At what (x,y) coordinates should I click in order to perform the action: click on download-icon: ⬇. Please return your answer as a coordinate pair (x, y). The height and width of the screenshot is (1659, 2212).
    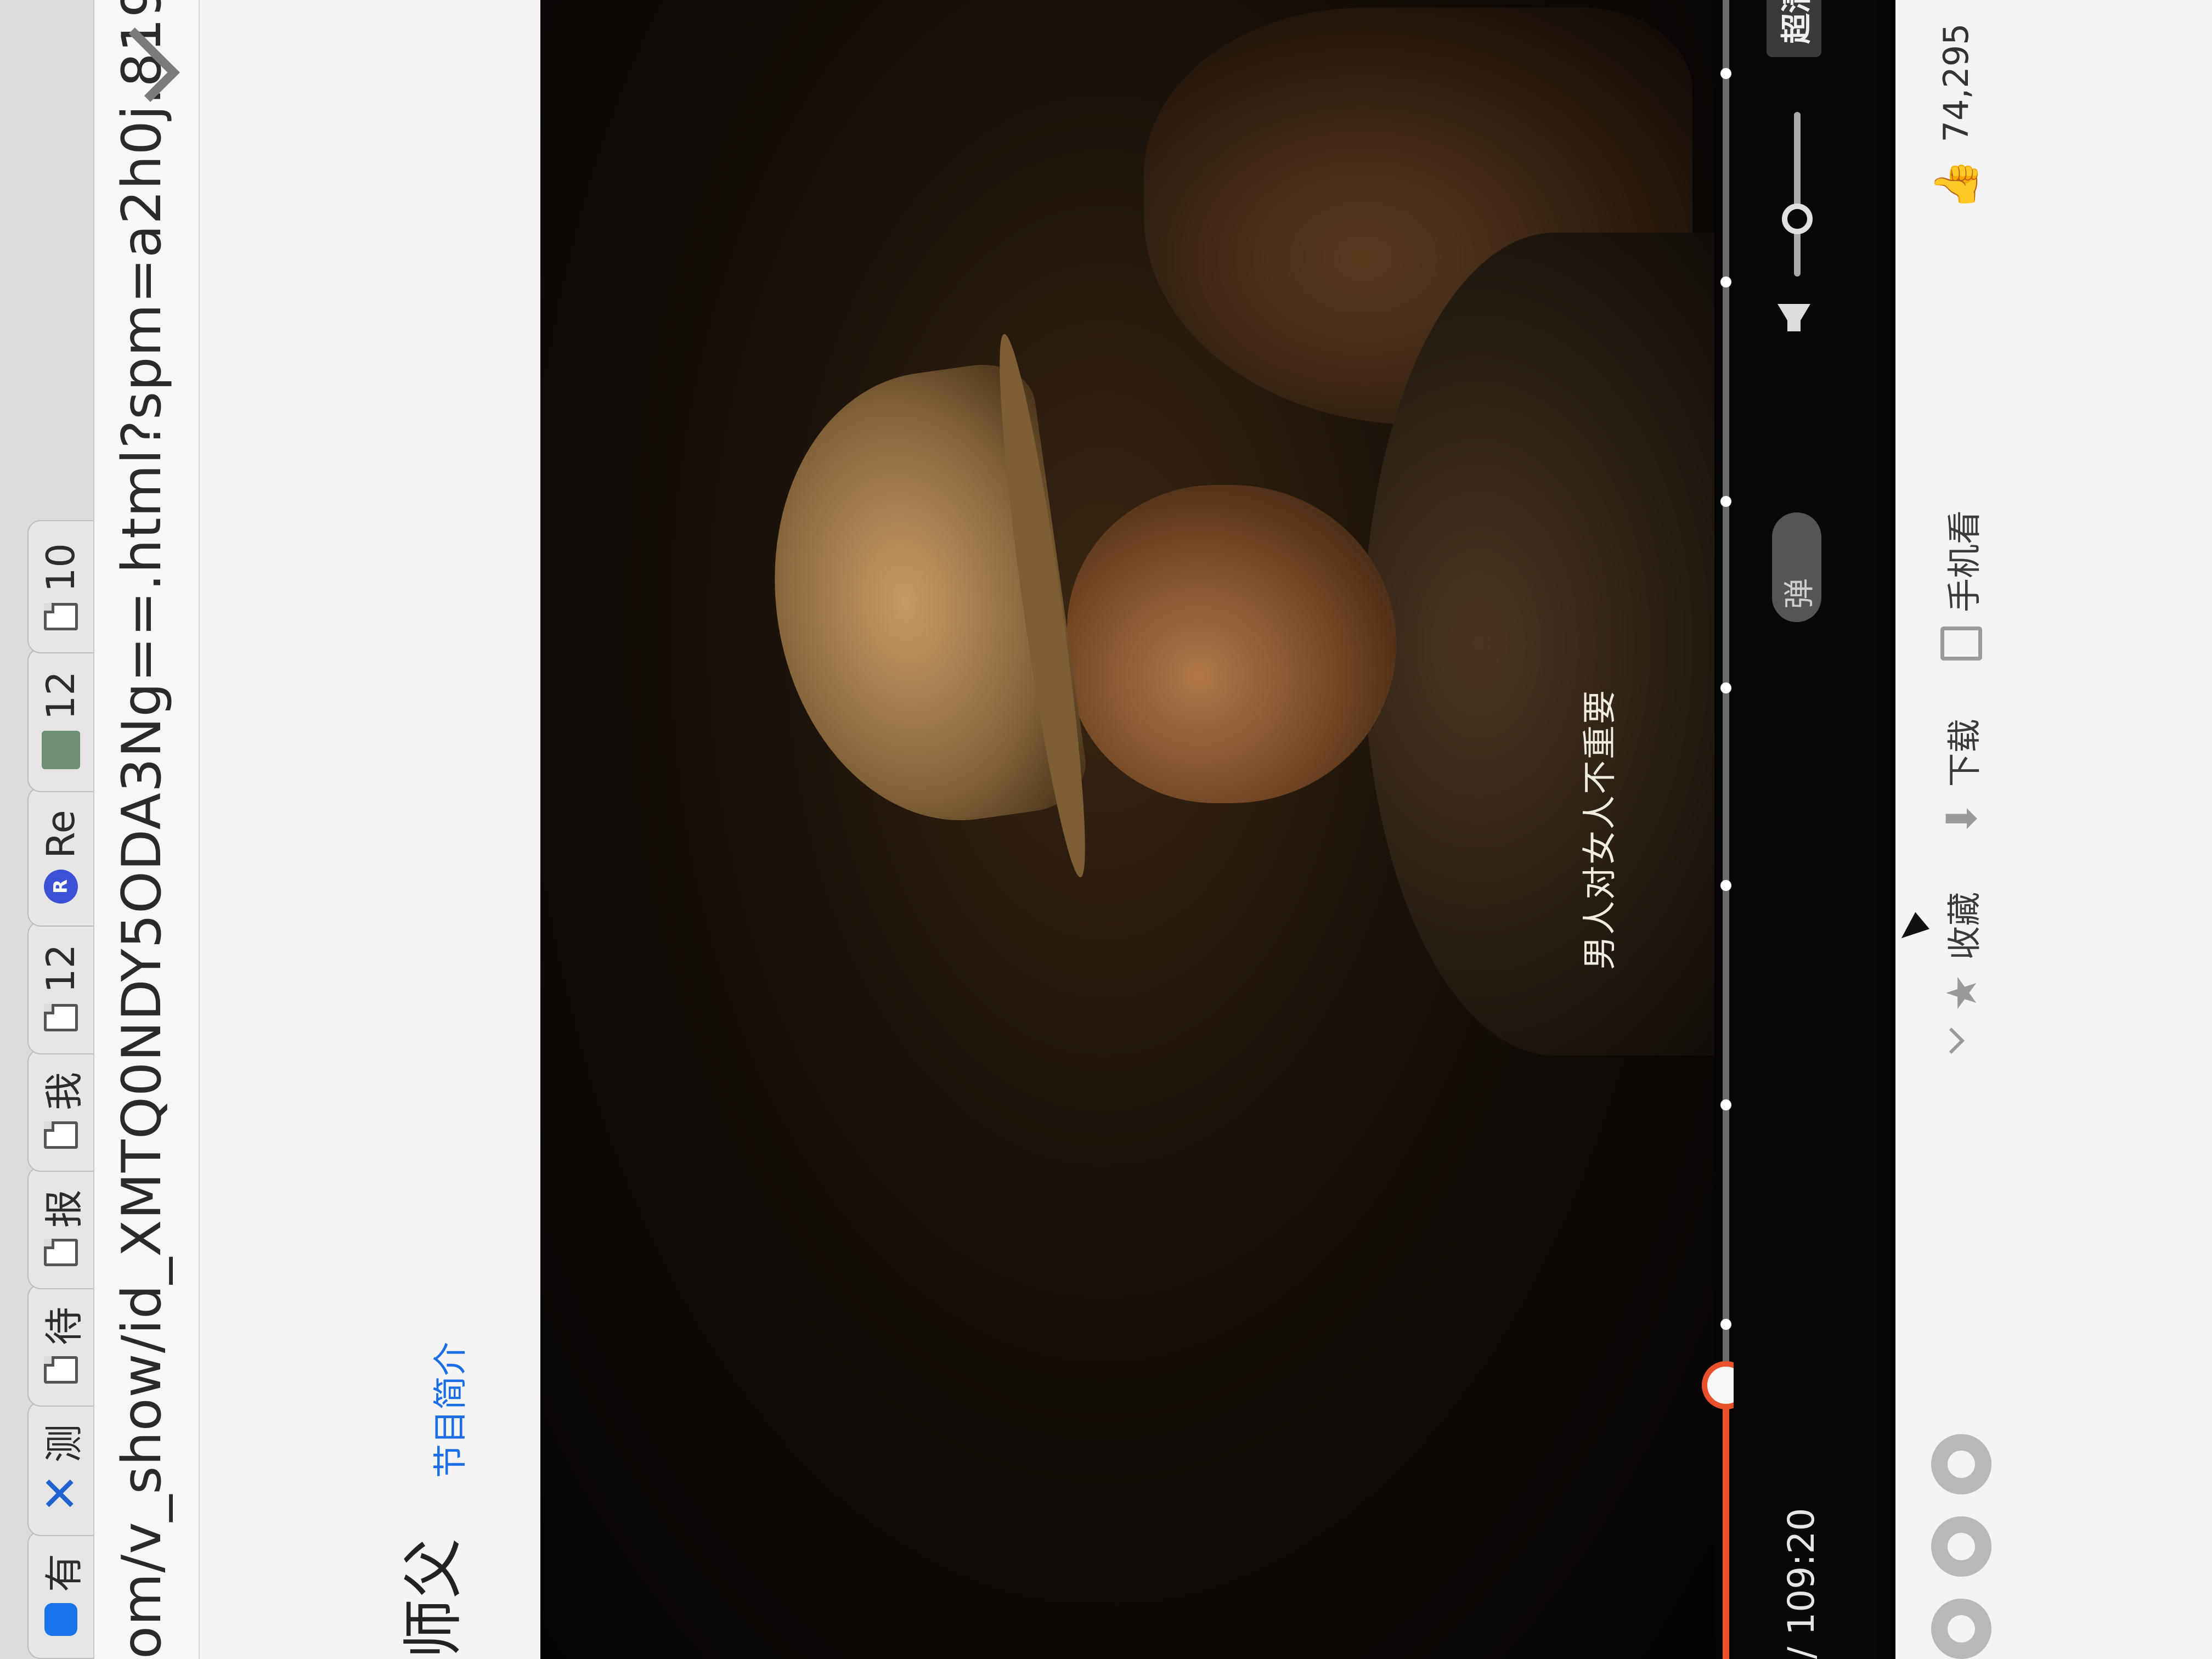
    Looking at the image, I should click on (1961, 818).